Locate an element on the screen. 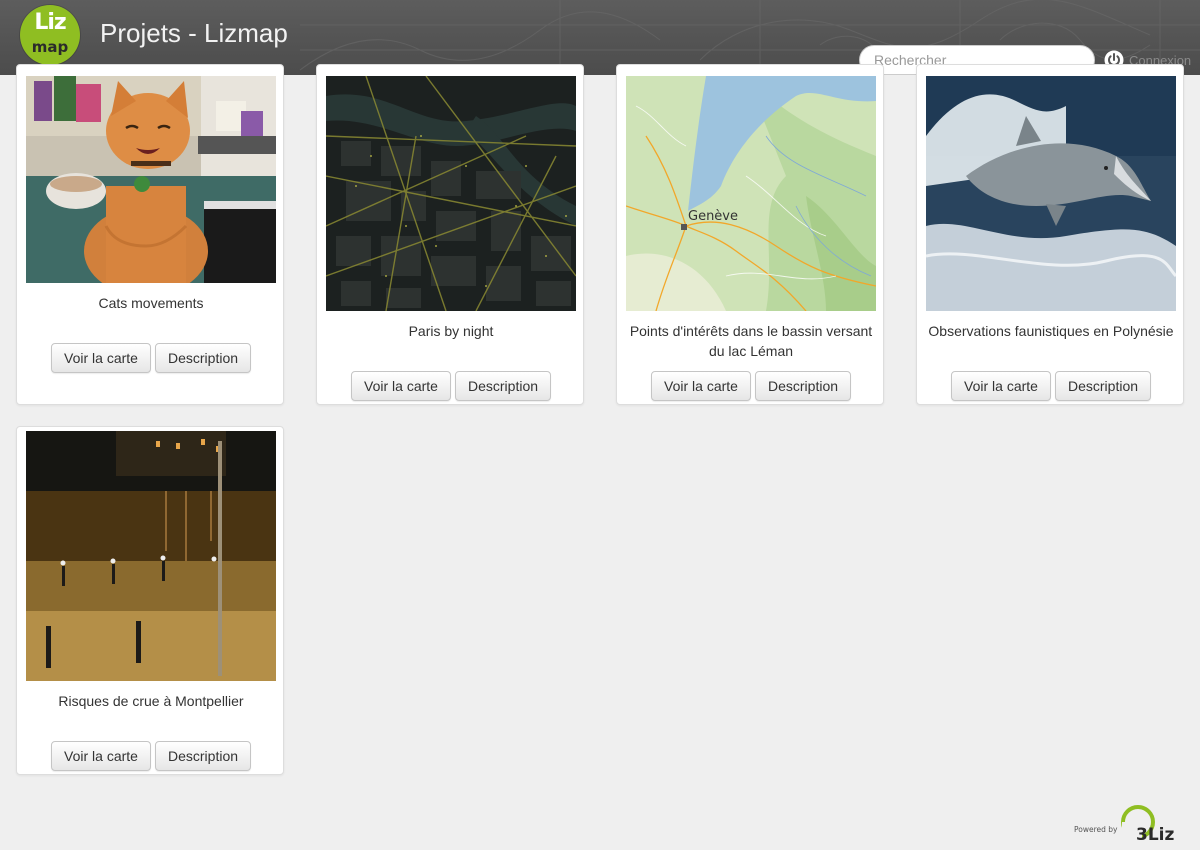 The width and height of the screenshot is (1200, 850). flooded-street-night-photo is located at coordinates (151, 556).